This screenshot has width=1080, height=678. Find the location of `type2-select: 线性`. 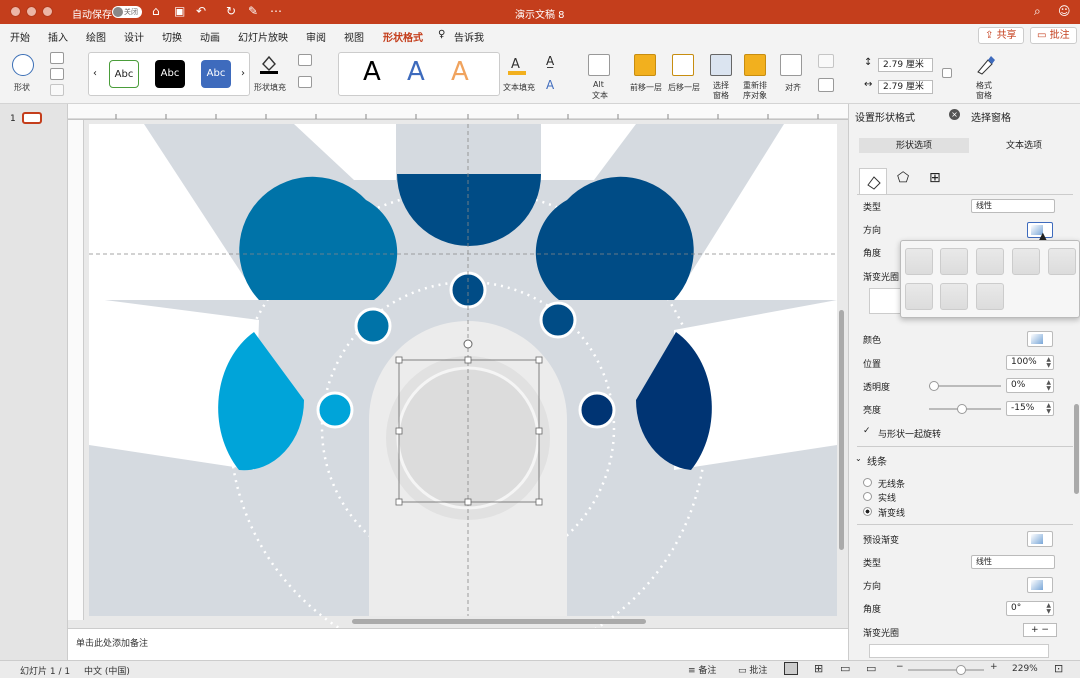

type2-select: 线性 is located at coordinates (1013, 562).